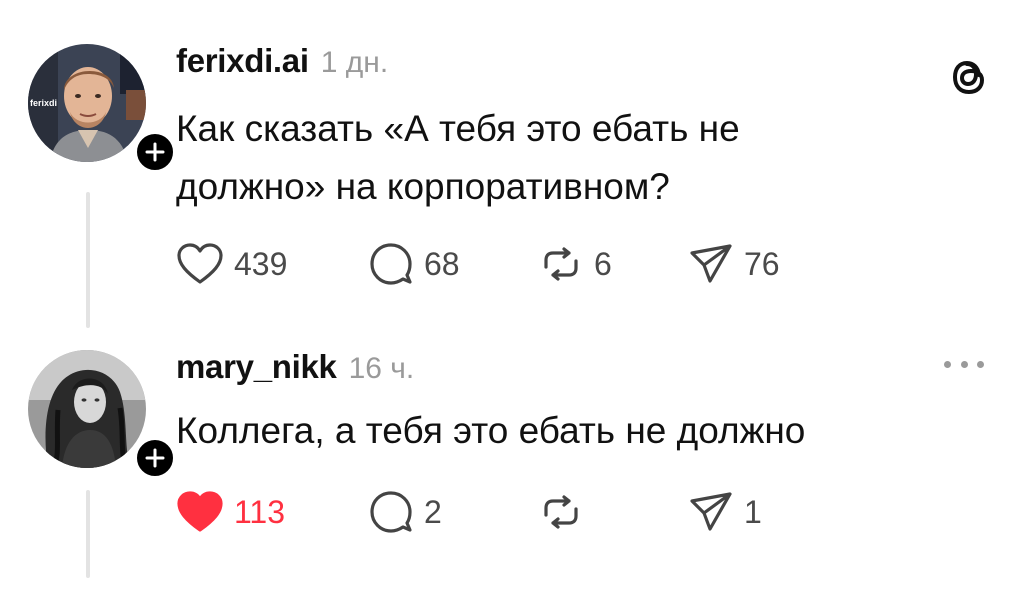 The width and height of the screenshot is (1024, 594). I want to click on like-button: 439, so click(231, 264).